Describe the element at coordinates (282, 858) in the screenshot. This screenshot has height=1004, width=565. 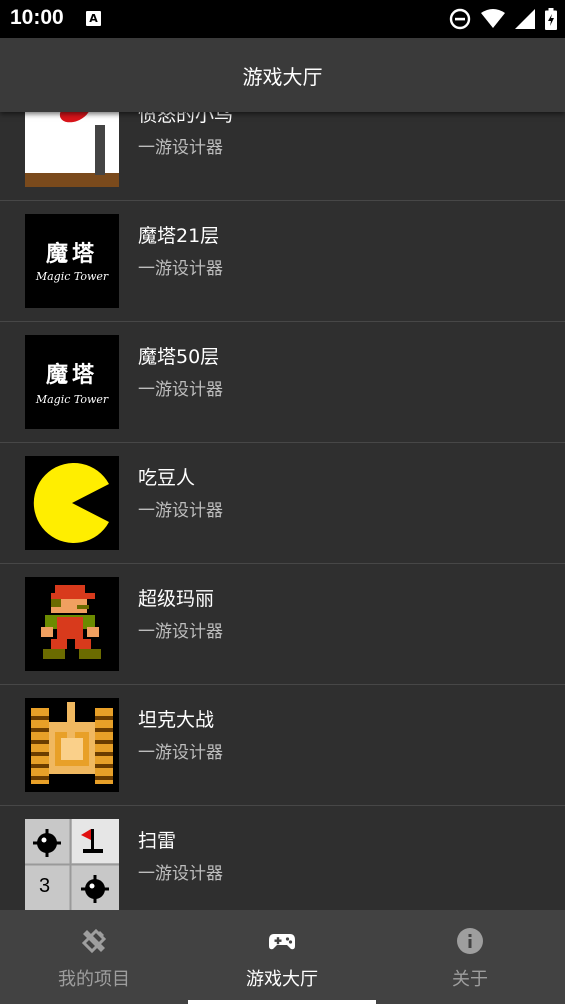
I see `list-item: 3 扫雷 一游设计器` at that location.